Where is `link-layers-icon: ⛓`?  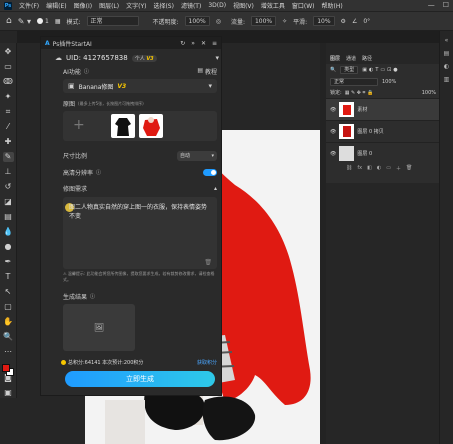
link-layers-icon: ⛓ is located at coordinates (349, 168).